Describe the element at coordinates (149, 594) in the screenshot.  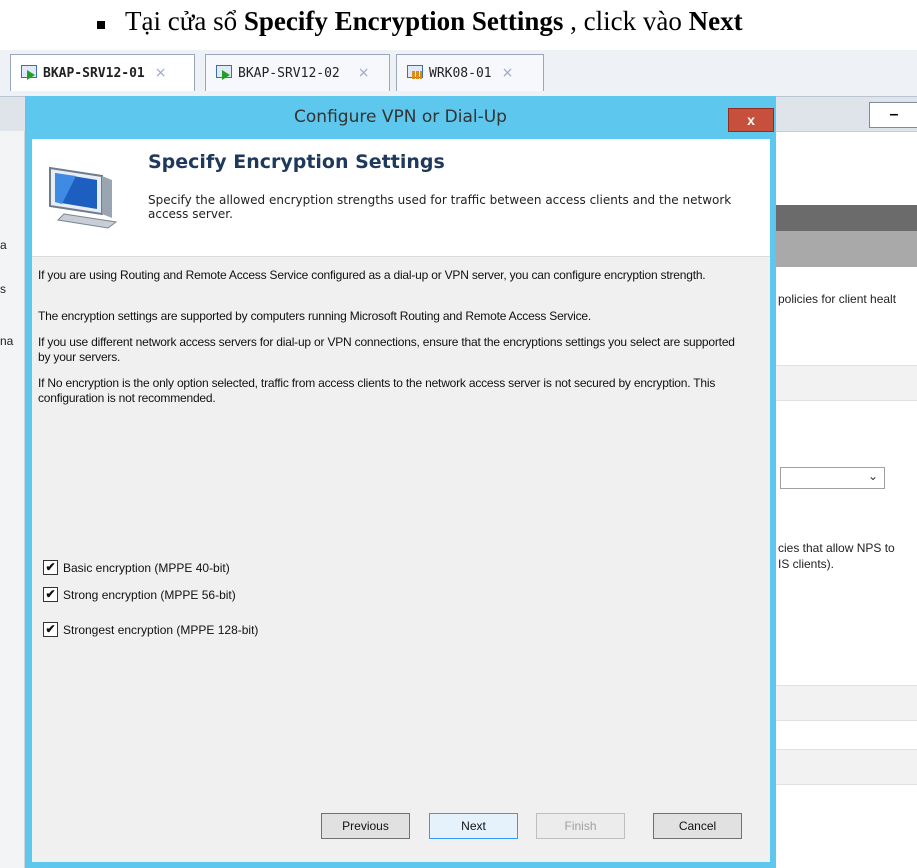
I see `strong-encryption-label: Strong encryption (MPPE 56-bit)` at that location.